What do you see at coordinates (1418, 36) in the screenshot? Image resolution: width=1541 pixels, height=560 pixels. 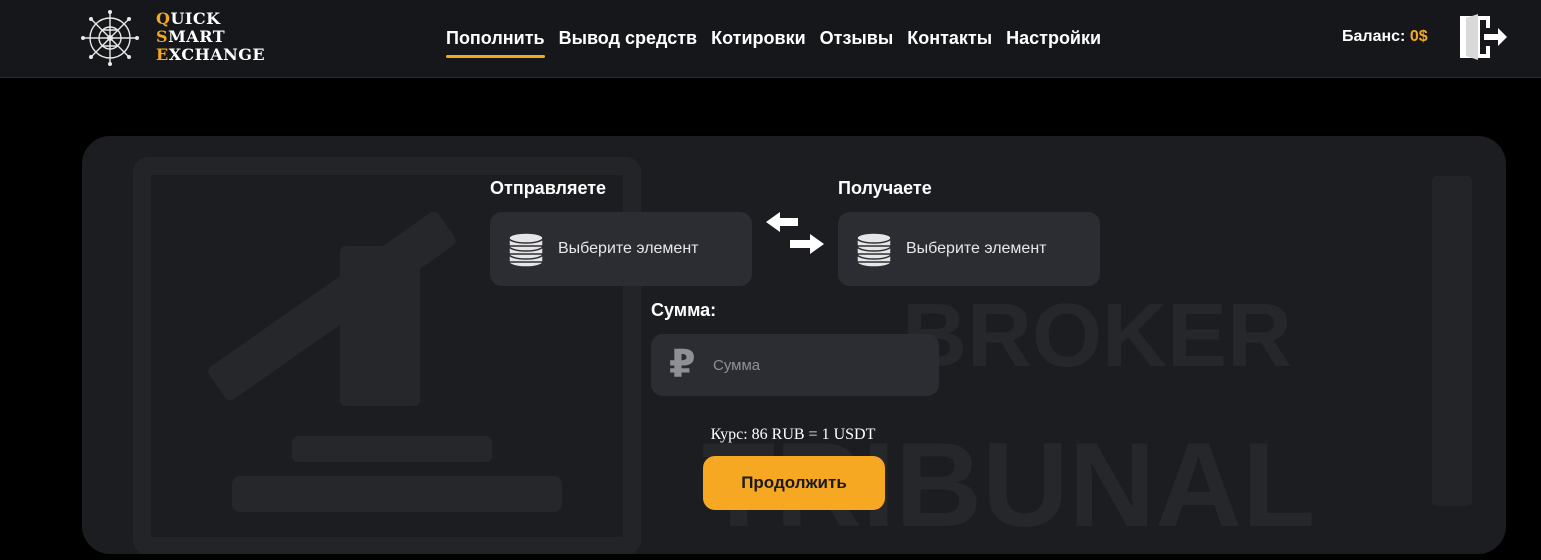 I see `balance-value: 0$` at bounding box center [1418, 36].